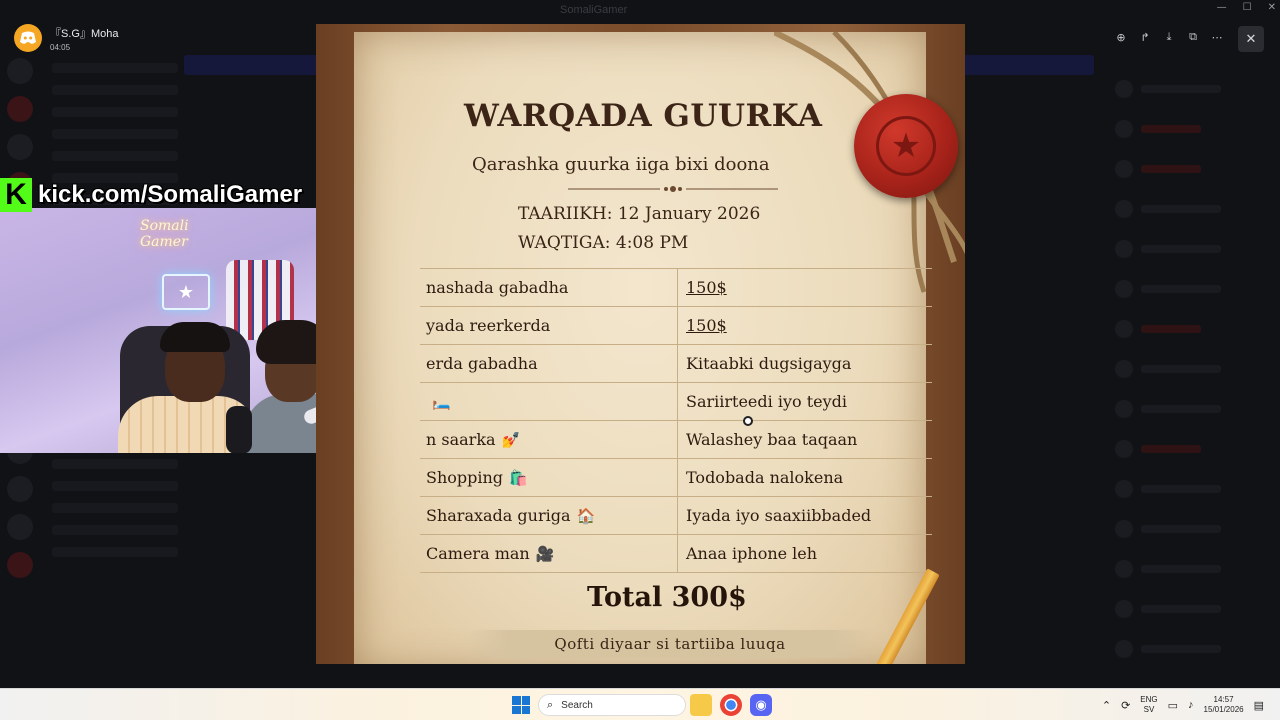 Image resolution: width=1280 pixels, height=720 pixels. What do you see at coordinates (612, 705) in the screenshot?
I see `taskbar-search: ⌕ Search` at bounding box center [612, 705].